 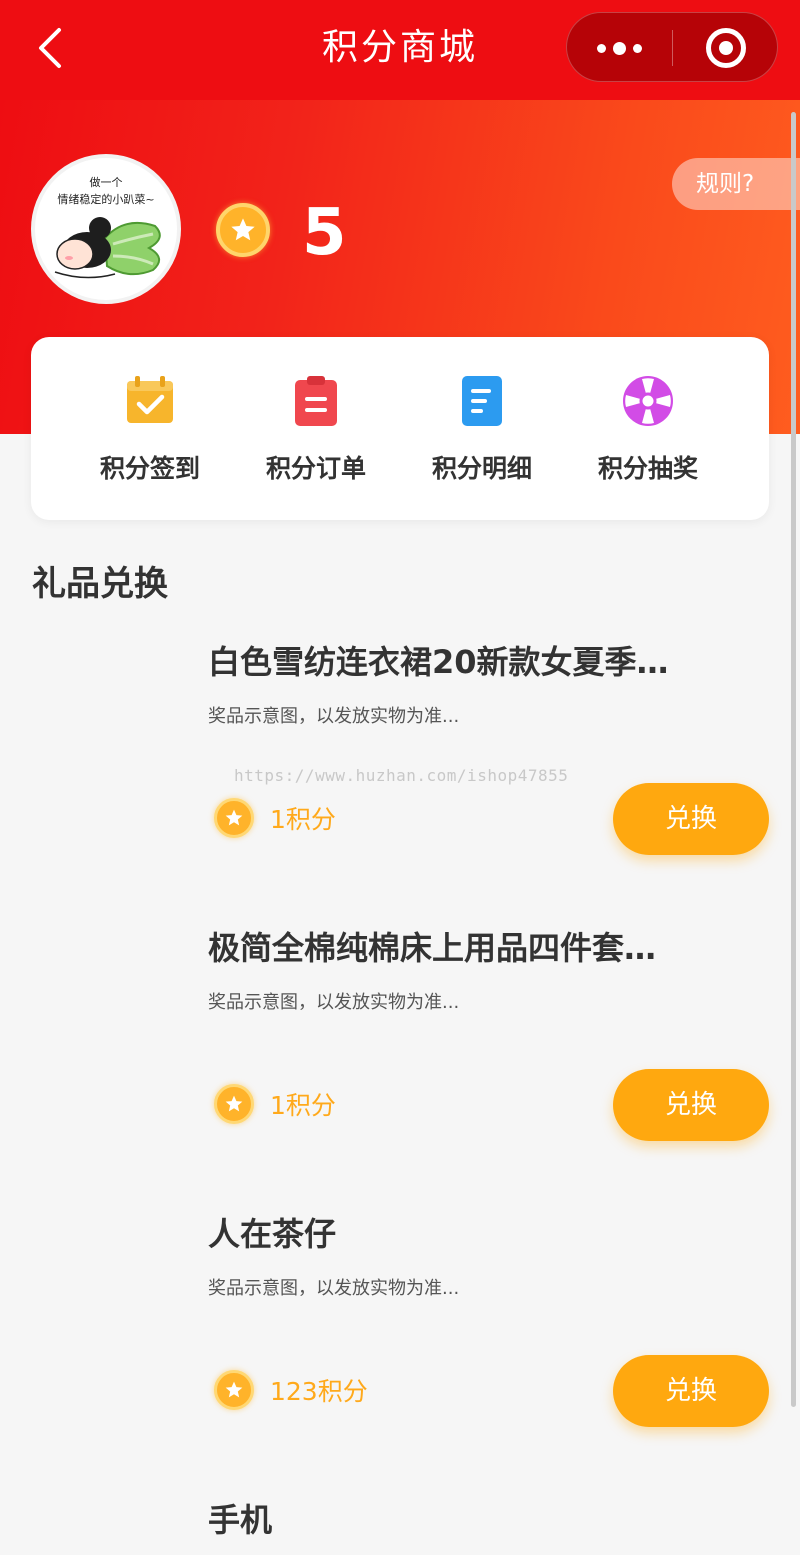 What do you see at coordinates (106, 191) in the screenshot?
I see `avatar-caption: 做一个 情绪稳定的小趴菜~` at bounding box center [106, 191].